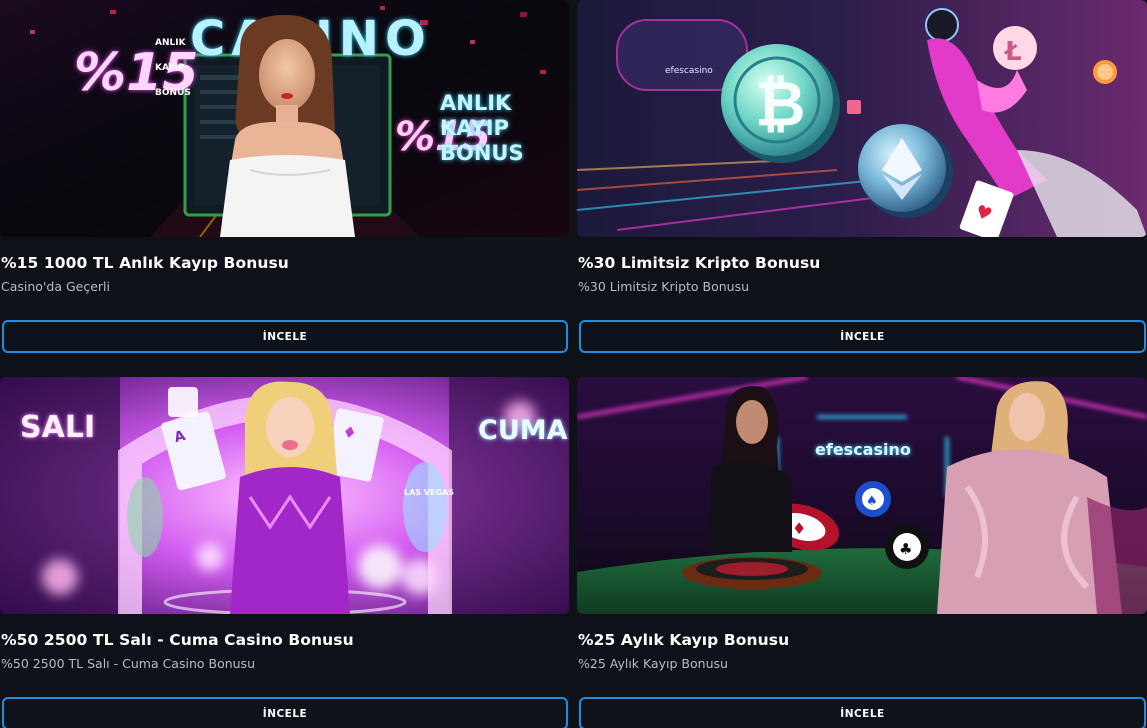 The image size is (1147, 728). Describe the element at coordinates (429, 492) in the screenshot. I see `svg-text: LAS VEGAS` at that location.